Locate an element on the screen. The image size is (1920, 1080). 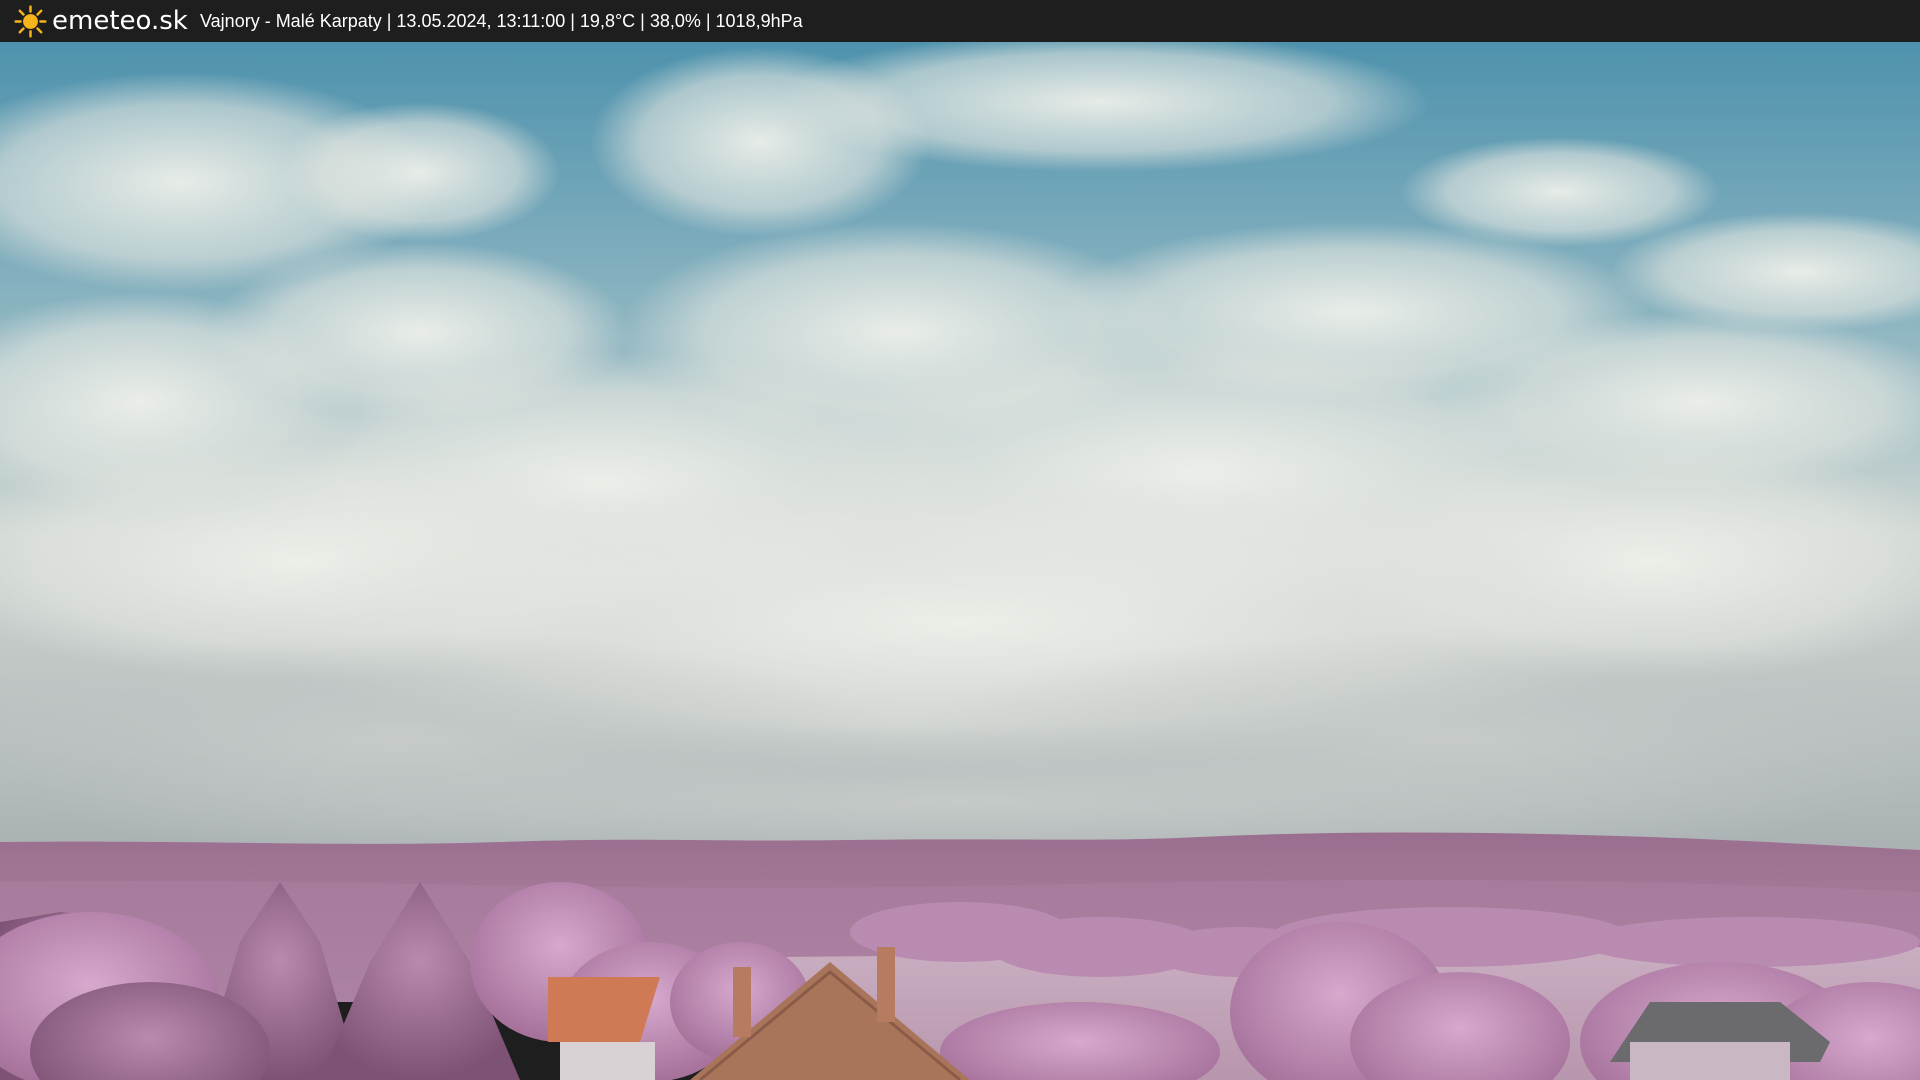
sun-icon is located at coordinates (30, 21).